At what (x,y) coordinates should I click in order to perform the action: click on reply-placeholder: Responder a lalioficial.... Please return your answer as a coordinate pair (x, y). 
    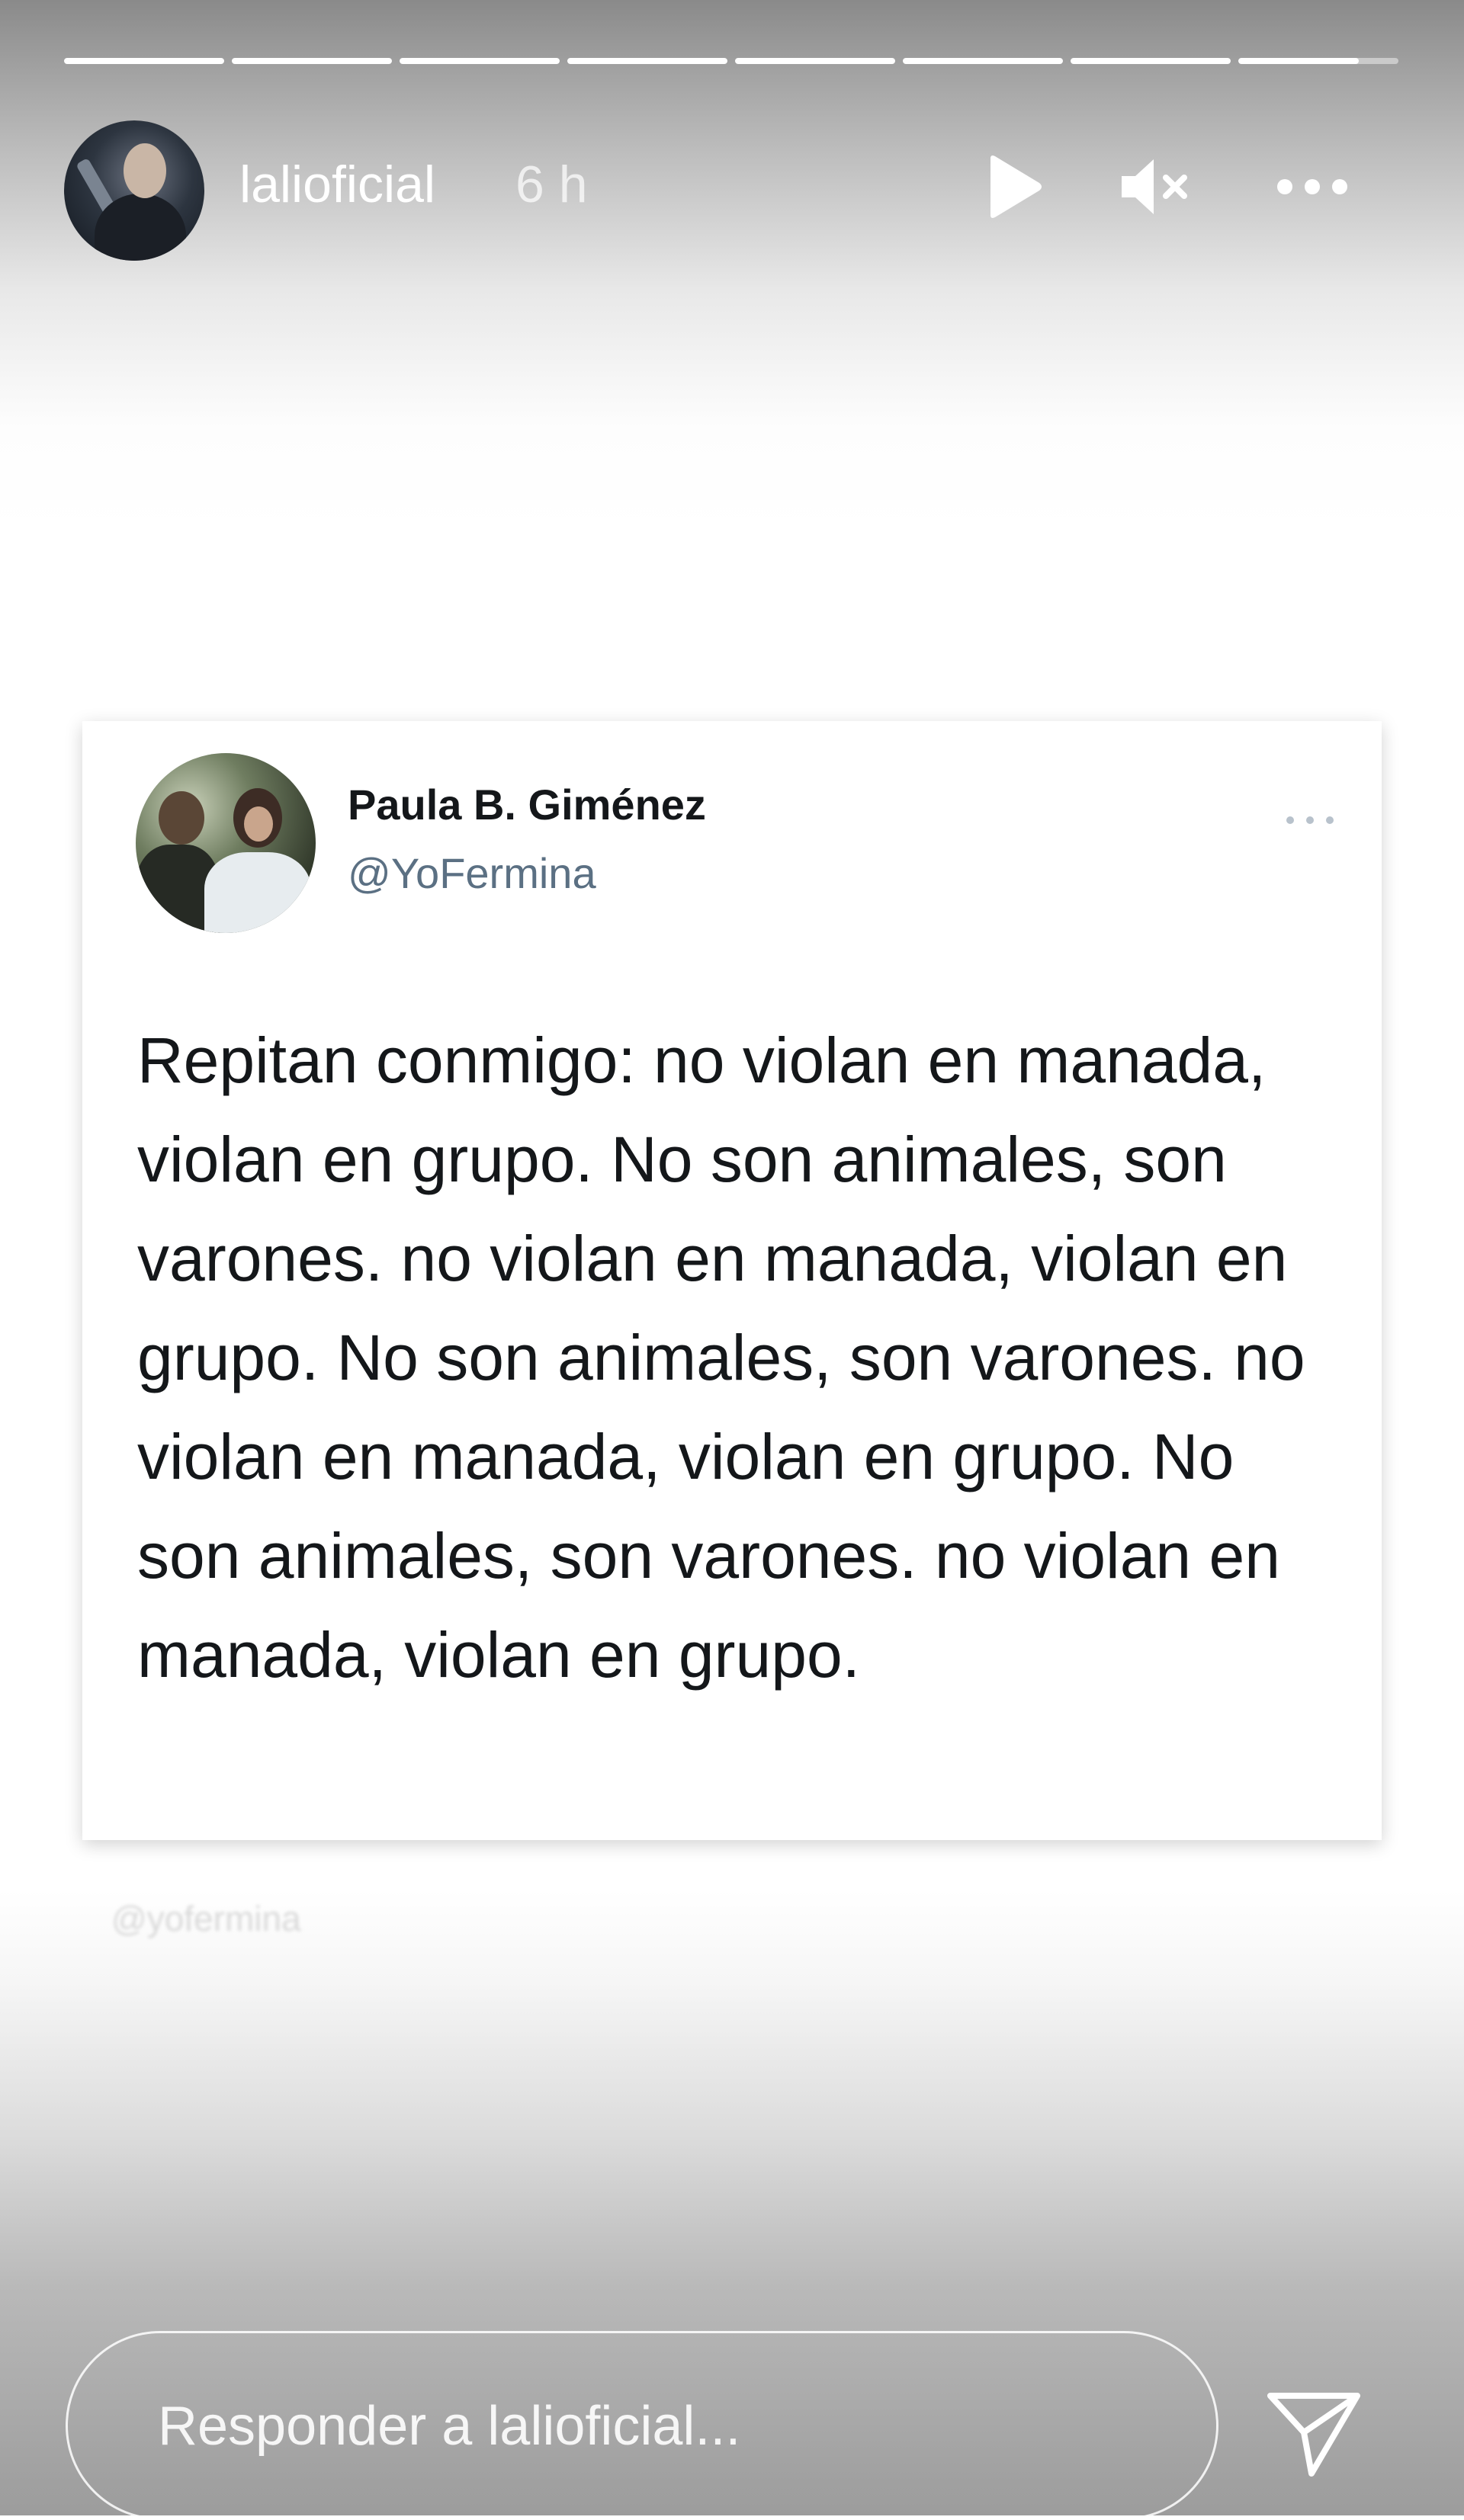
    Looking at the image, I should click on (449, 2426).